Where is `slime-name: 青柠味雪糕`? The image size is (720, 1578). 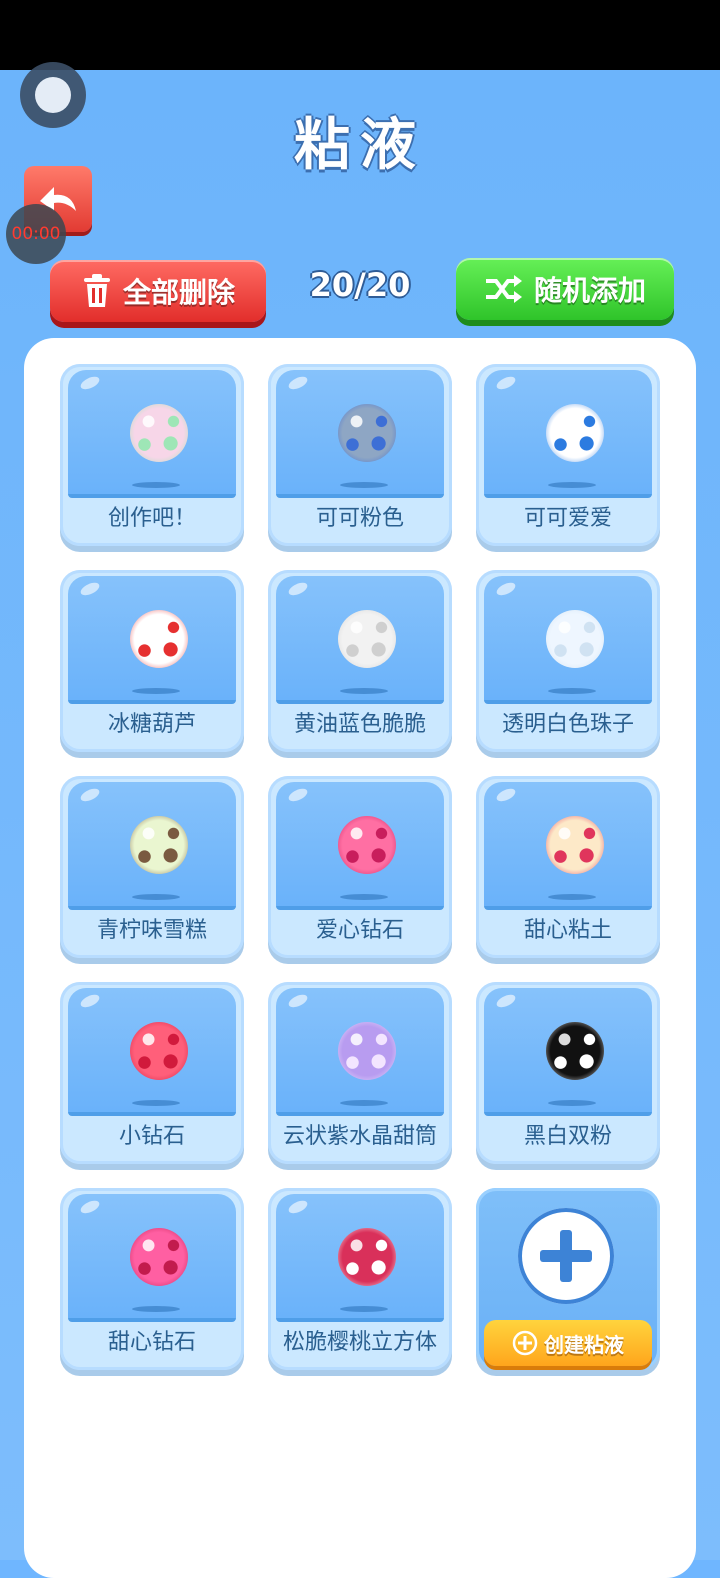
slime-name: 青柠味雪糕 is located at coordinates (151, 930).